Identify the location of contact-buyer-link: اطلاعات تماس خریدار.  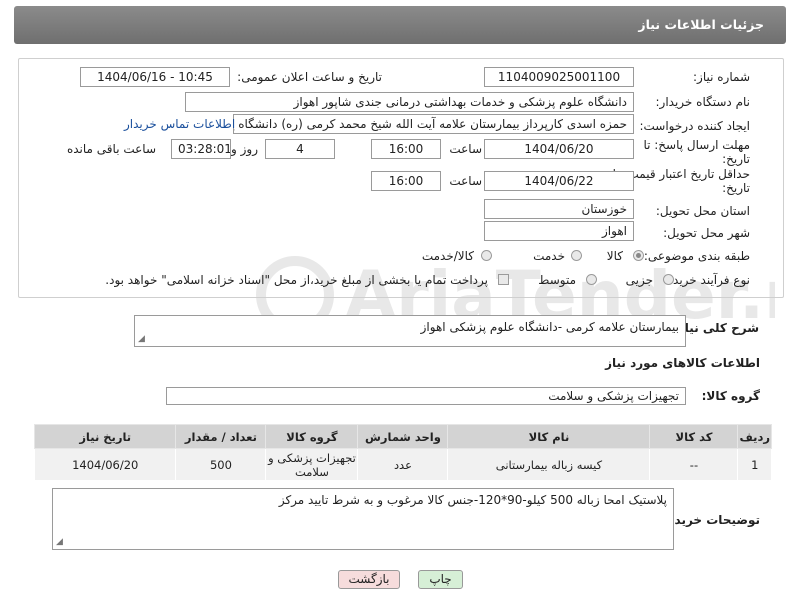
(179, 124).